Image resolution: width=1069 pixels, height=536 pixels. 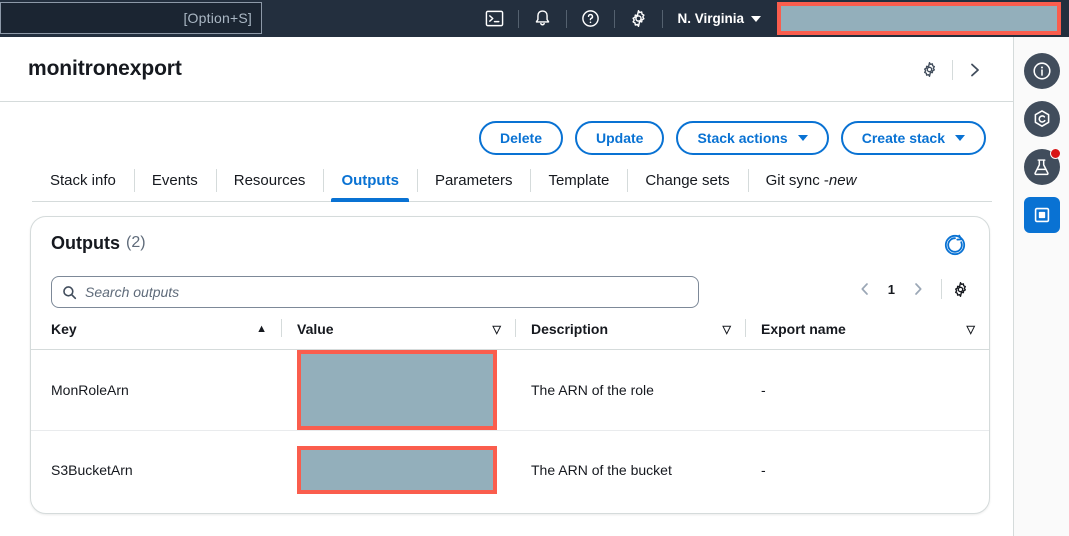 I want to click on cloudshell-icon, so click(x=494, y=18).